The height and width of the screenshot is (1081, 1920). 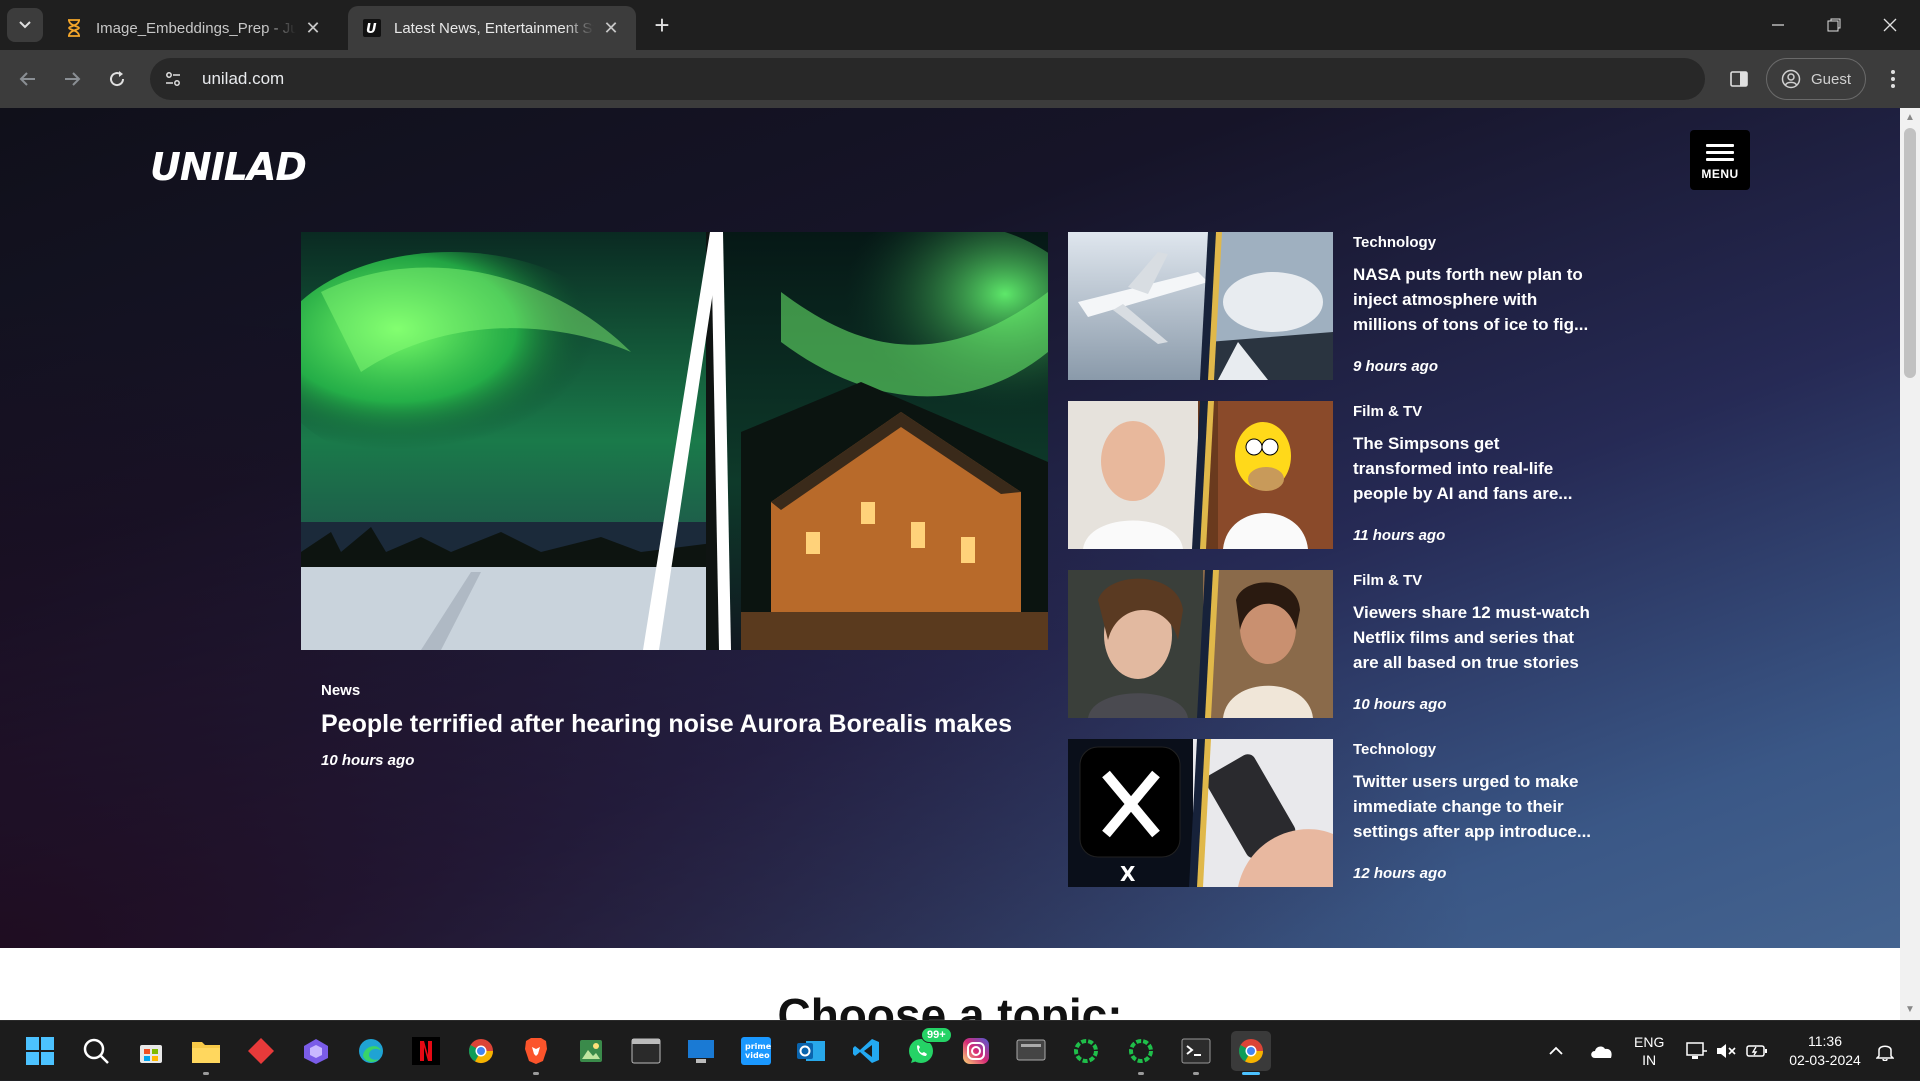 I want to click on arrow-right-icon, so click(x=73, y=79).